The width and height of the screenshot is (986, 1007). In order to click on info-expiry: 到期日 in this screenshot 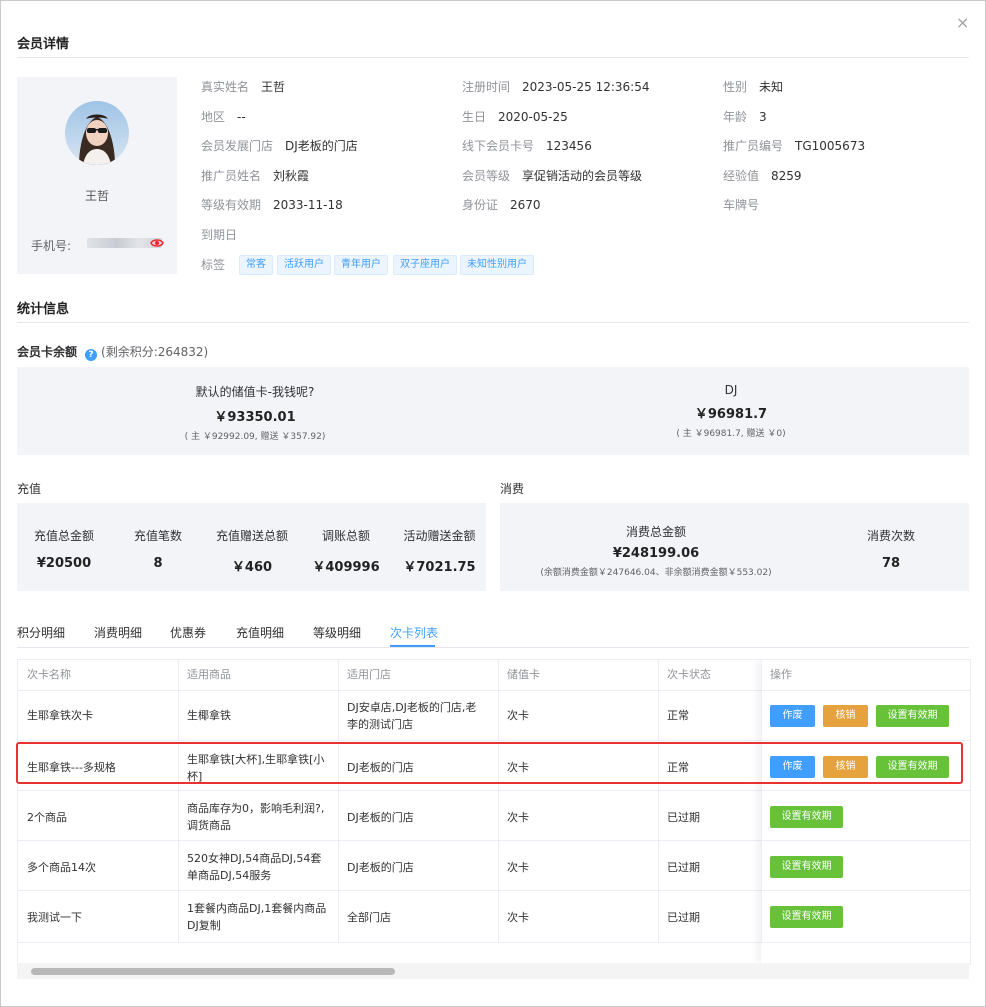, I will do `click(219, 235)`.